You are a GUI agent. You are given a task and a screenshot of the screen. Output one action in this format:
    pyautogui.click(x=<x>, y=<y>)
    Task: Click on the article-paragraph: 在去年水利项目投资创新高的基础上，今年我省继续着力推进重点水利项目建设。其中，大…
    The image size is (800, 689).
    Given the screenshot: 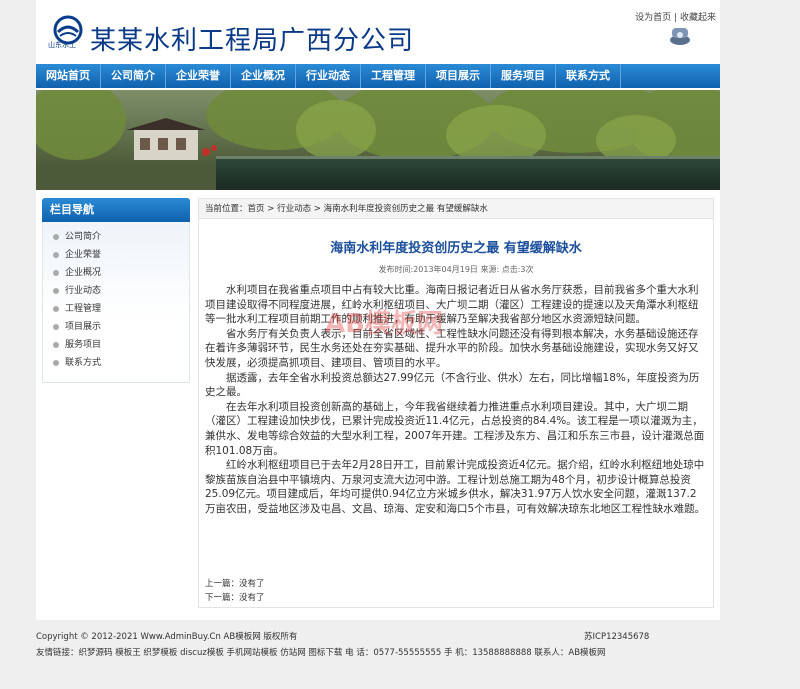 What is the action you would take?
    pyautogui.click(x=455, y=428)
    